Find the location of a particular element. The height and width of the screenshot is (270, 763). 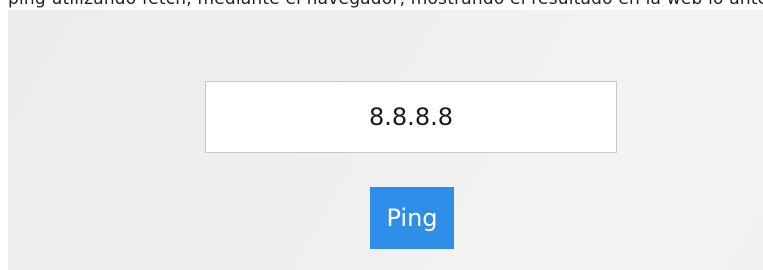

ip-address-input is located at coordinates (411, 117).